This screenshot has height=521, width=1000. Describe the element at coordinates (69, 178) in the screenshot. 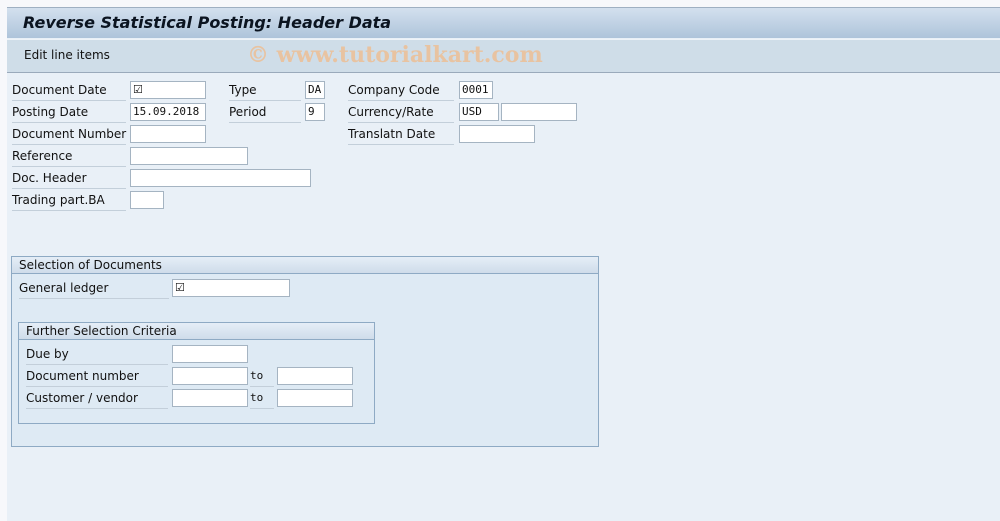

I see `doc-header-label: Doc. Header` at that location.